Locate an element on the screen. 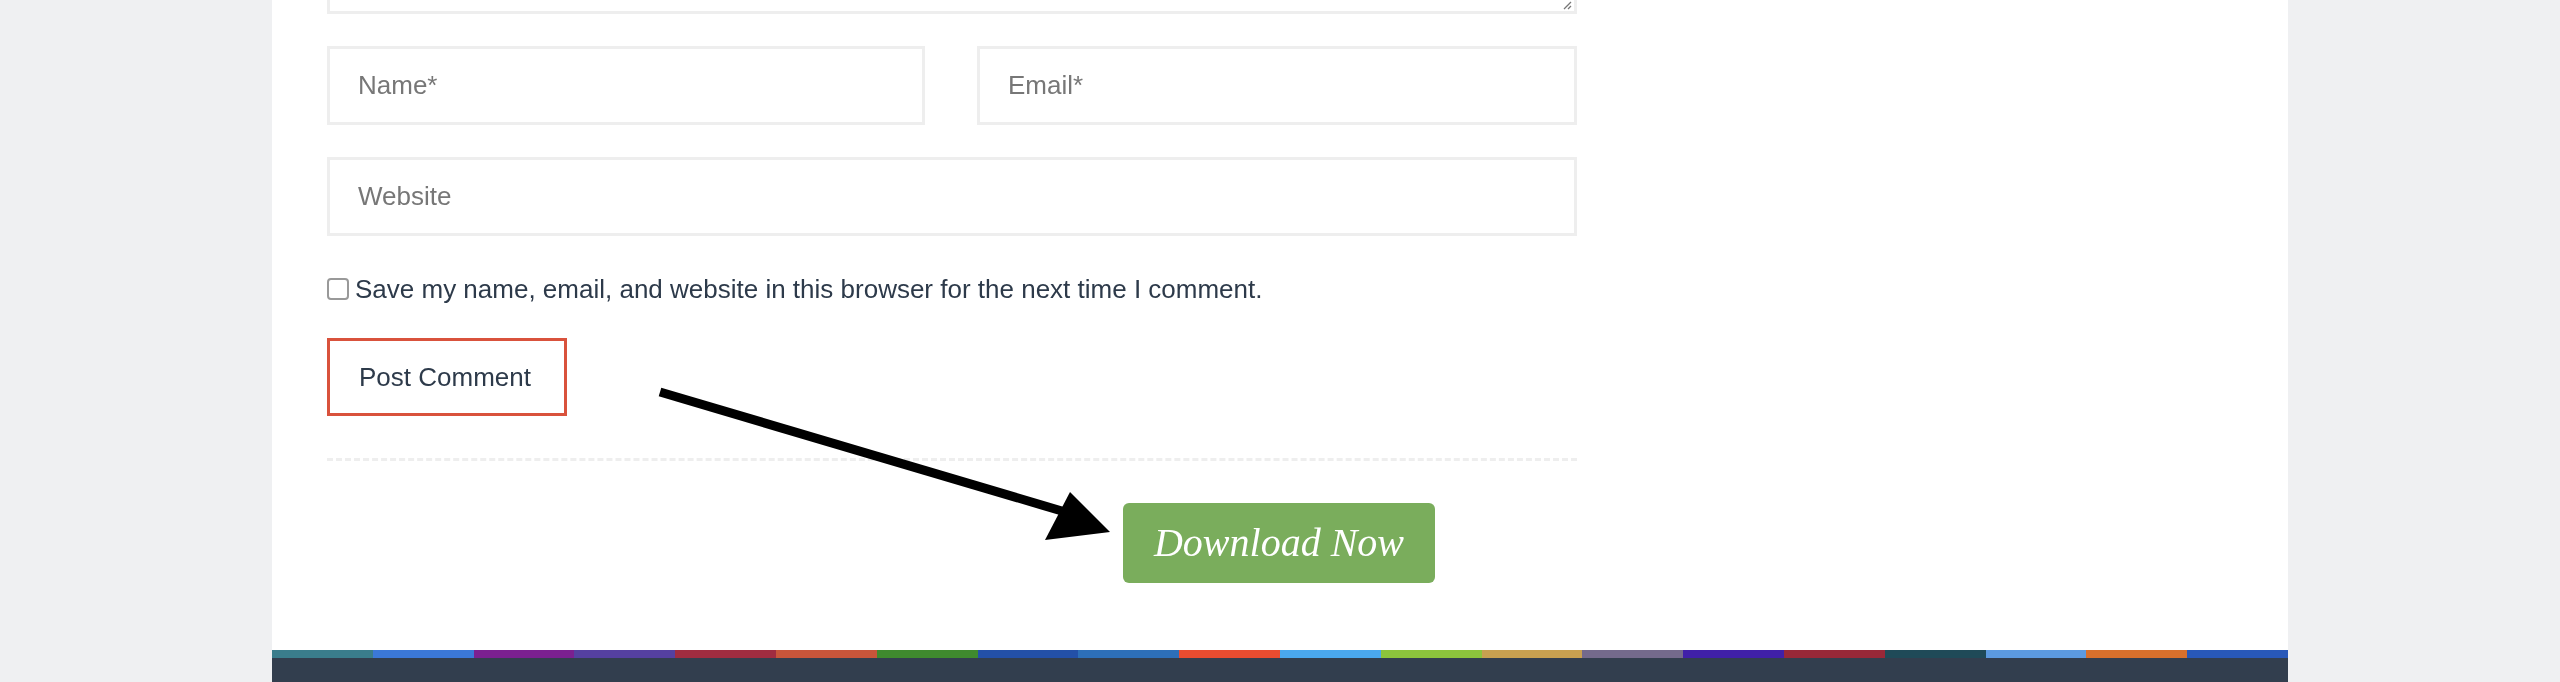  post-comment-button: Post Comment is located at coordinates (447, 377).